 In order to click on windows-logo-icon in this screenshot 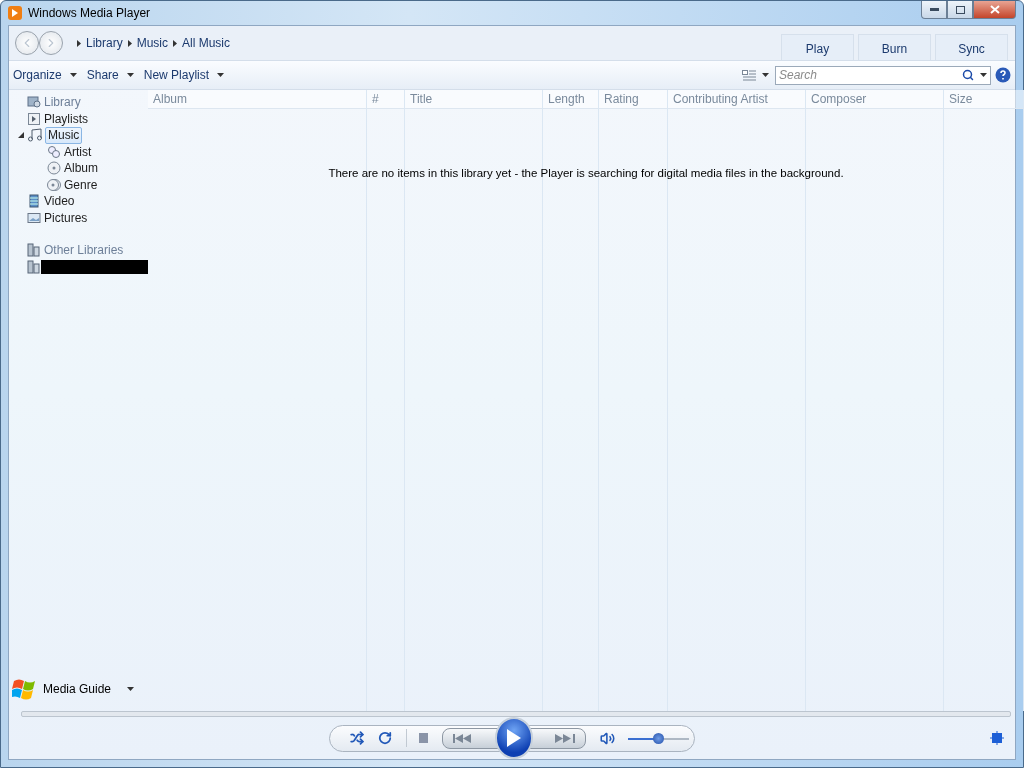, I will do `click(25, 689)`.